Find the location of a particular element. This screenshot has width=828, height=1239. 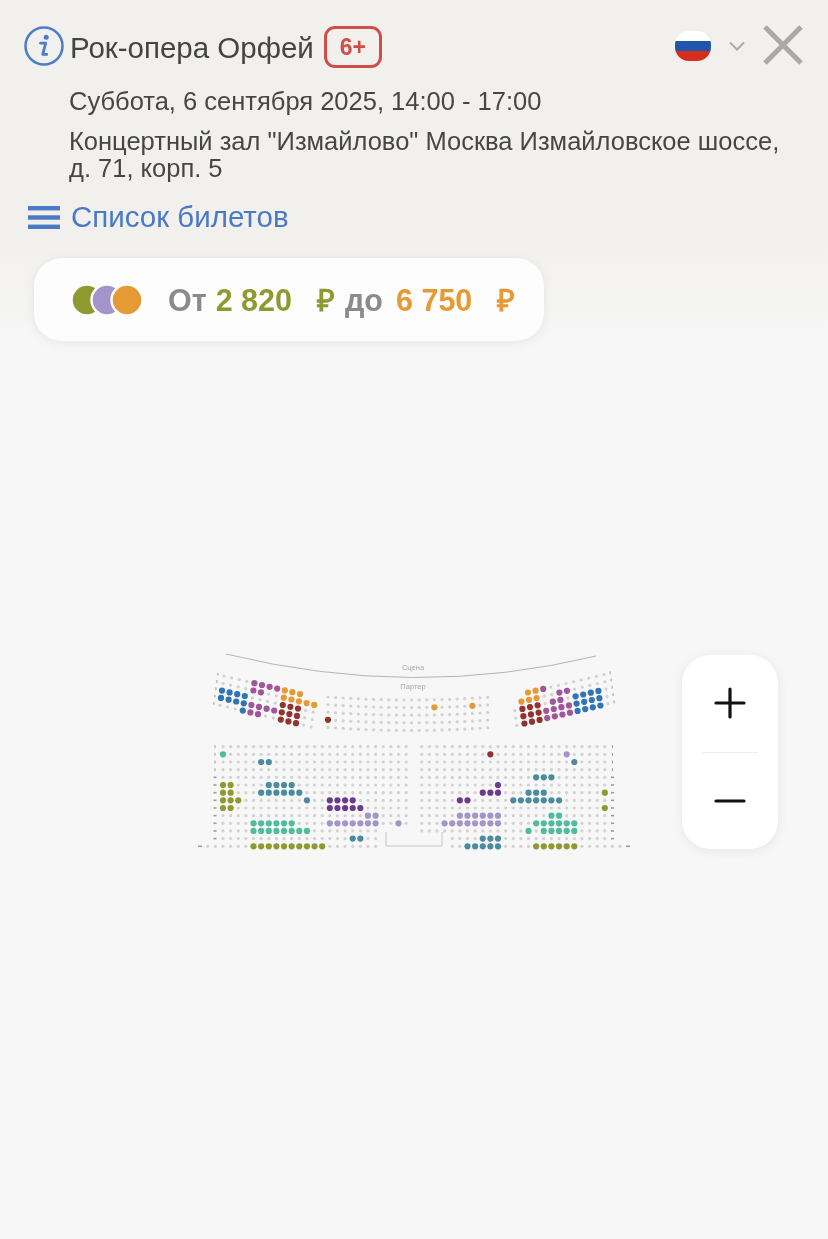

close-icon is located at coordinates (783, 45).